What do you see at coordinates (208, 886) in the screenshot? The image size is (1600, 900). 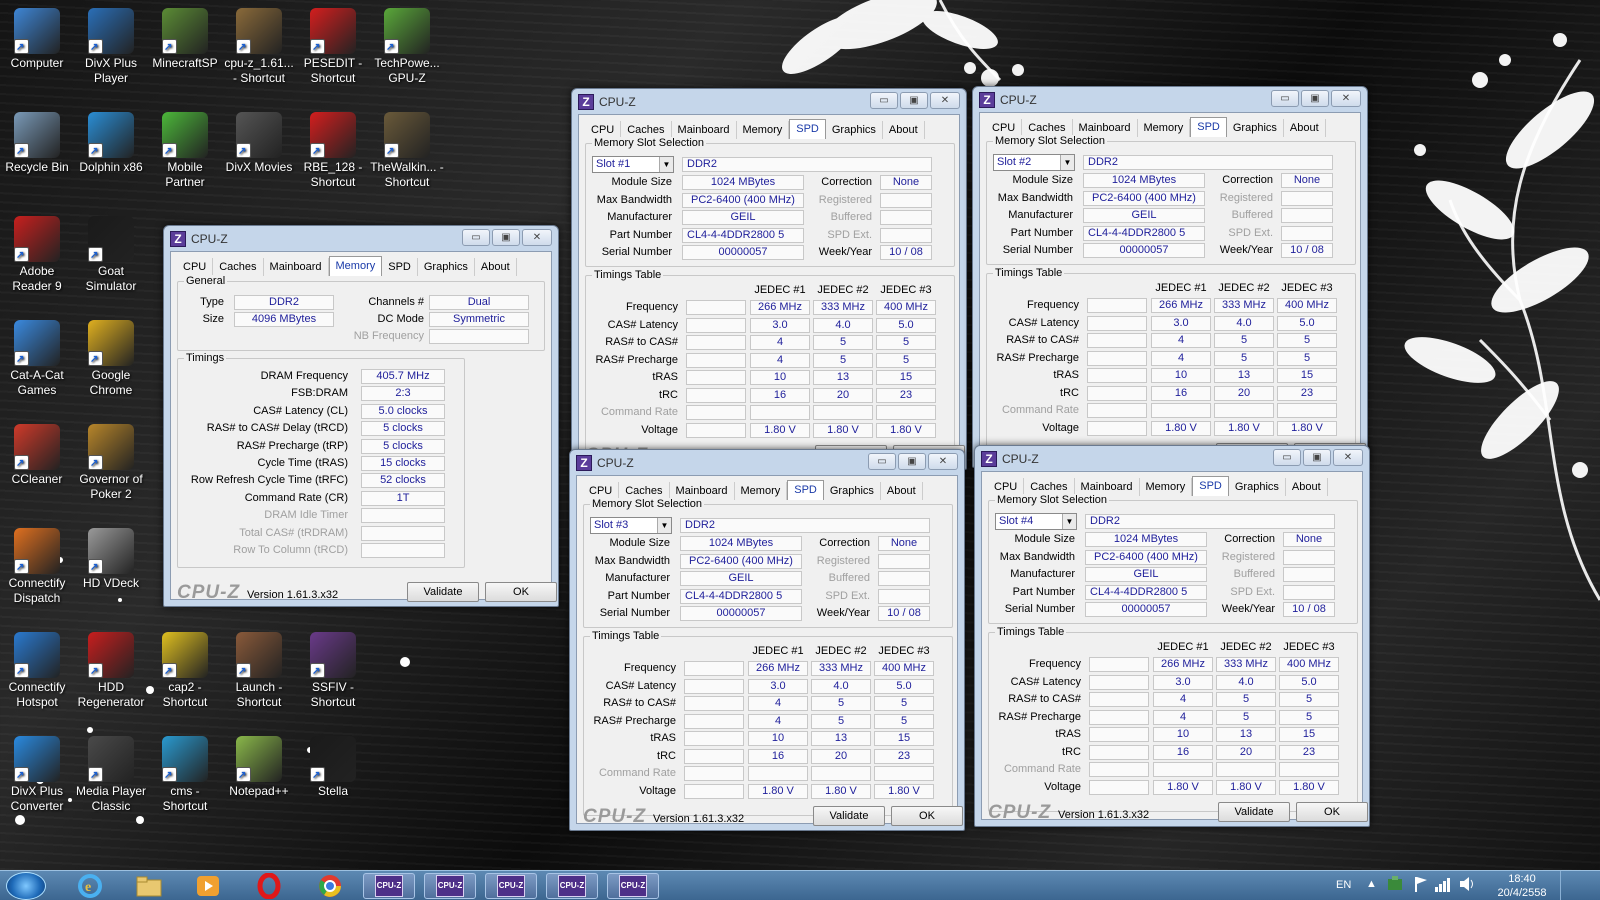 I see `media-player-icon` at bounding box center [208, 886].